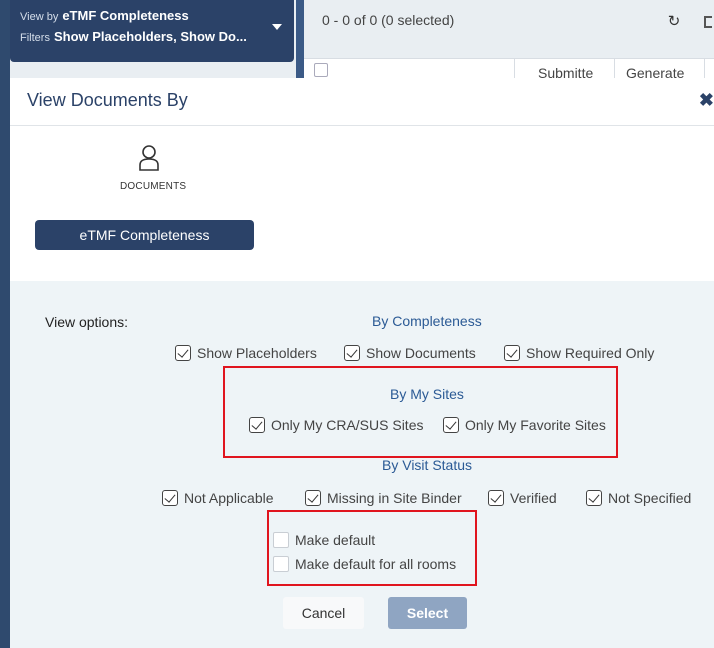 This screenshot has width=714, height=648. What do you see at coordinates (144, 235) in the screenshot?
I see `etmf-completeness-button: eTMF Completeness` at bounding box center [144, 235].